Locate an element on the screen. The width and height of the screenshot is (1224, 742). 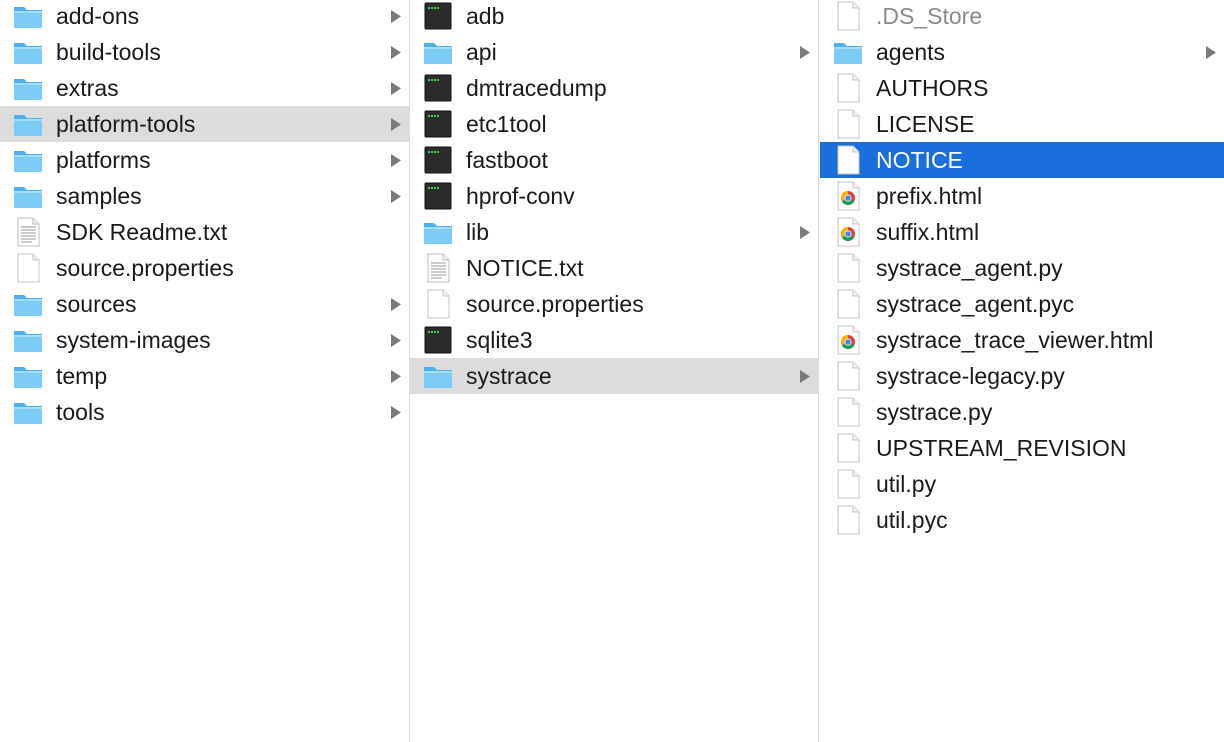
item-label: temp is located at coordinates (82, 376).